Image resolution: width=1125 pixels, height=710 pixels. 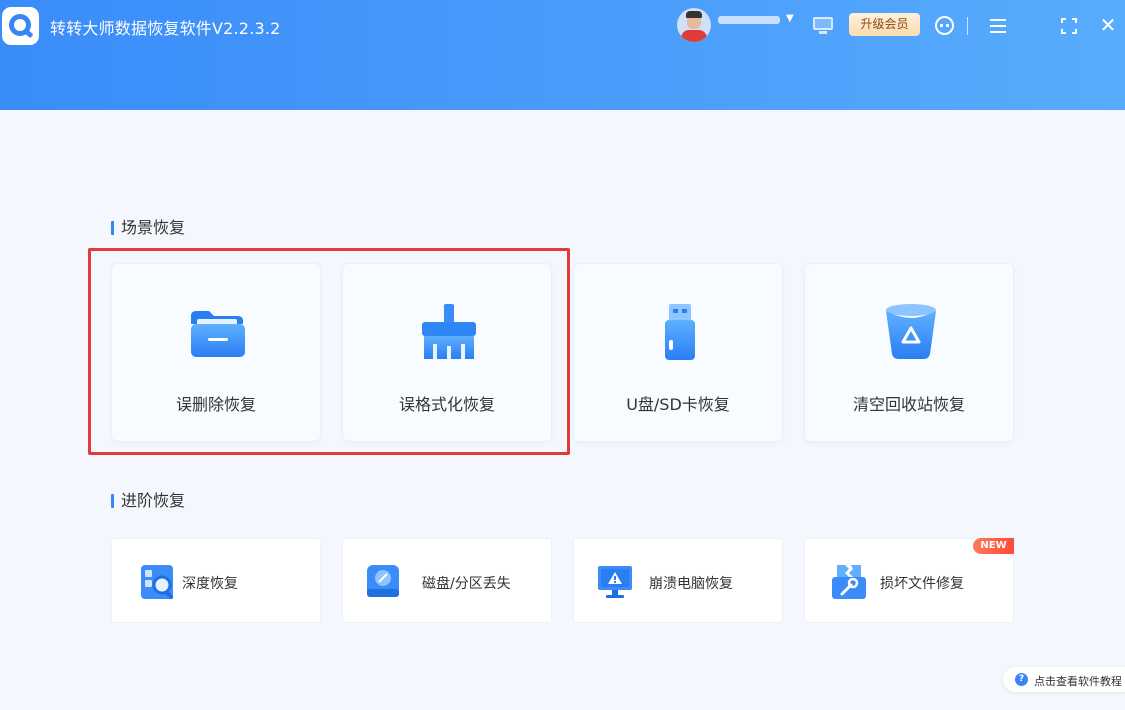 What do you see at coordinates (615, 582) in the screenshot?
I see `crashed-pc-icon` at bounding box center [615, 582].